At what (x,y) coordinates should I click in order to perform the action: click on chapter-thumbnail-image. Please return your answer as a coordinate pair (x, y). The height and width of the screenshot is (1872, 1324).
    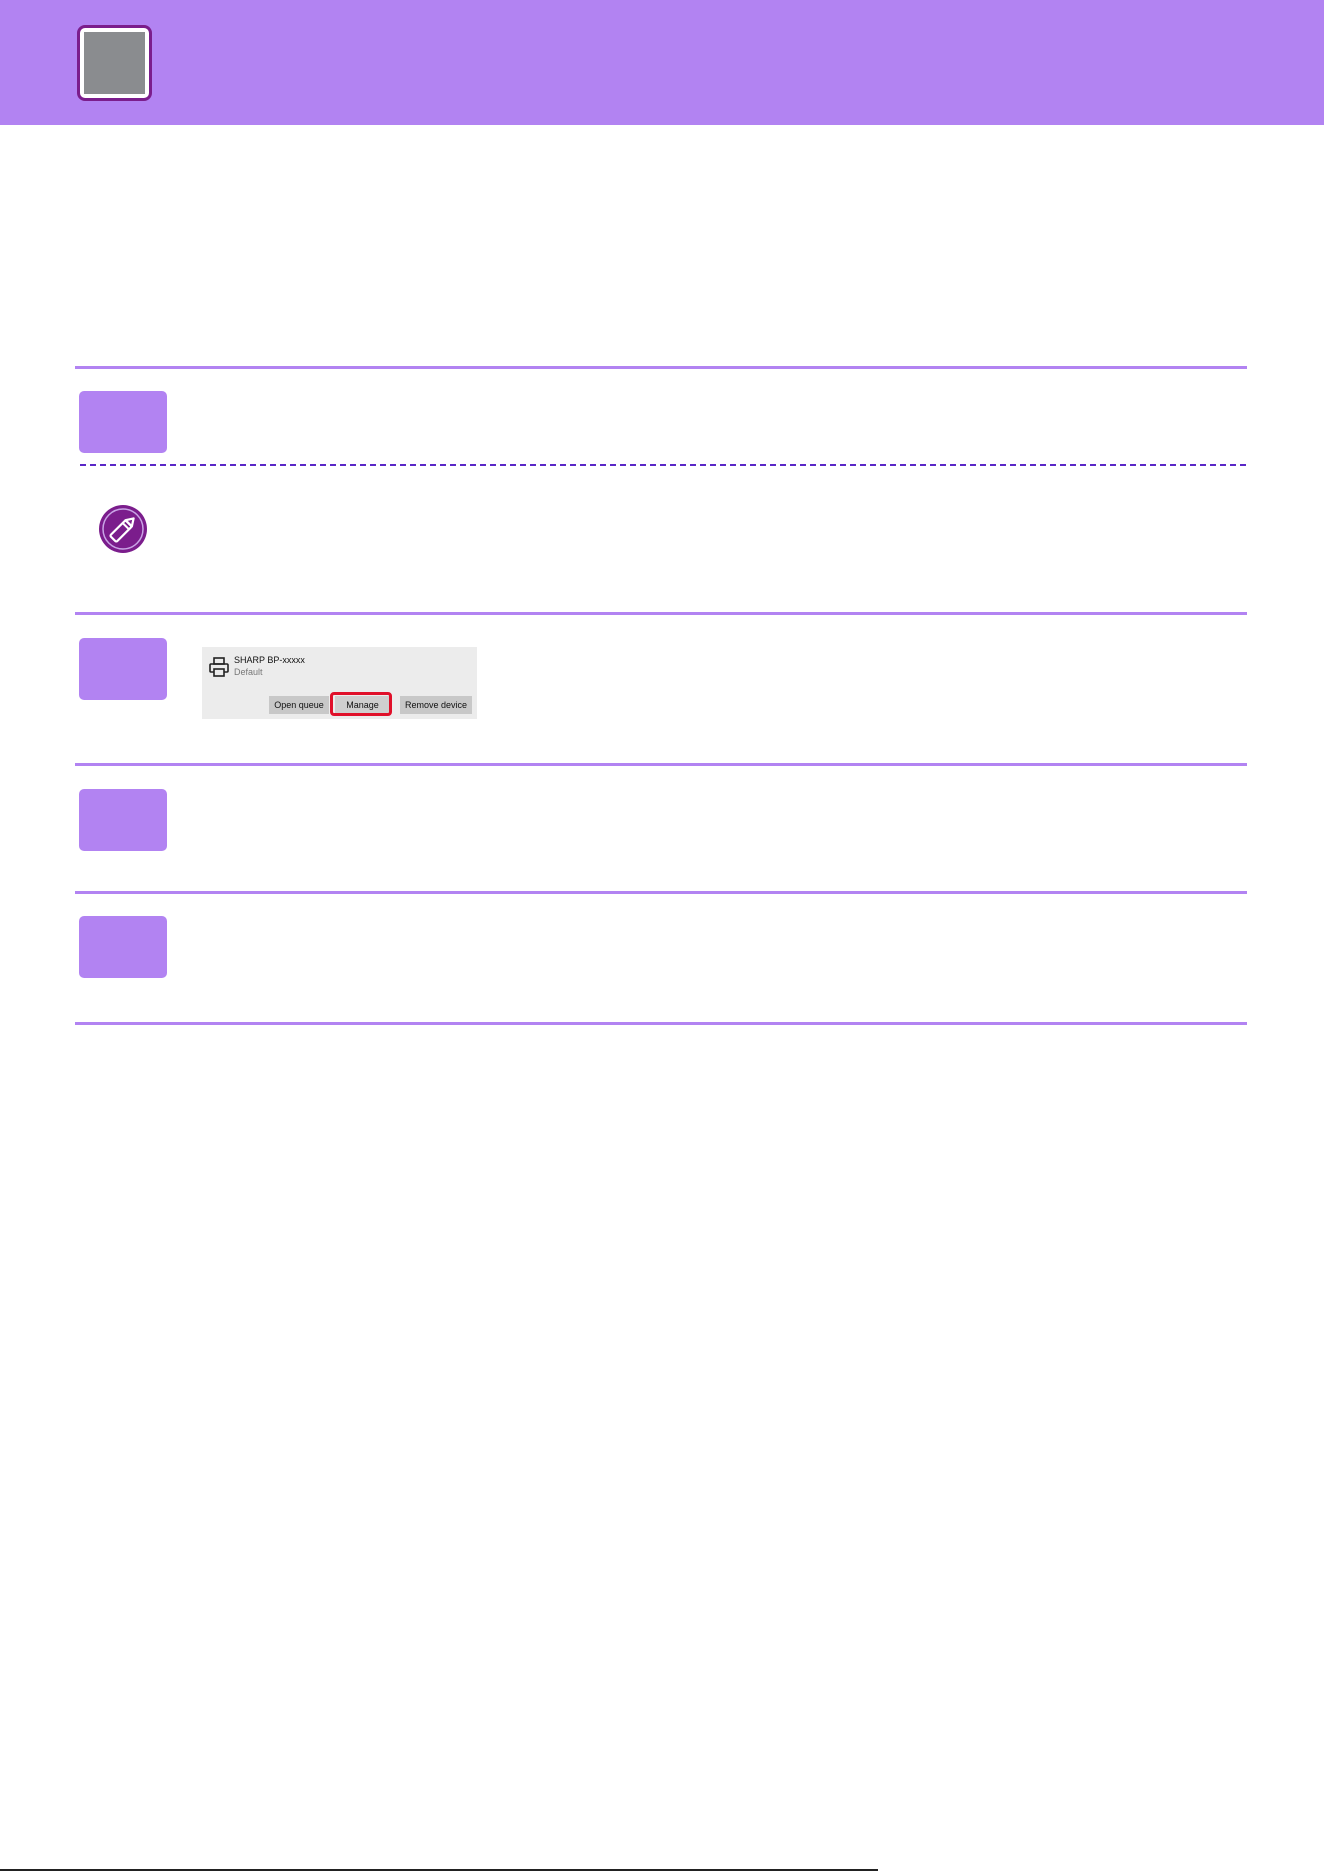
    Looking at the image, I should click on (114, 63).